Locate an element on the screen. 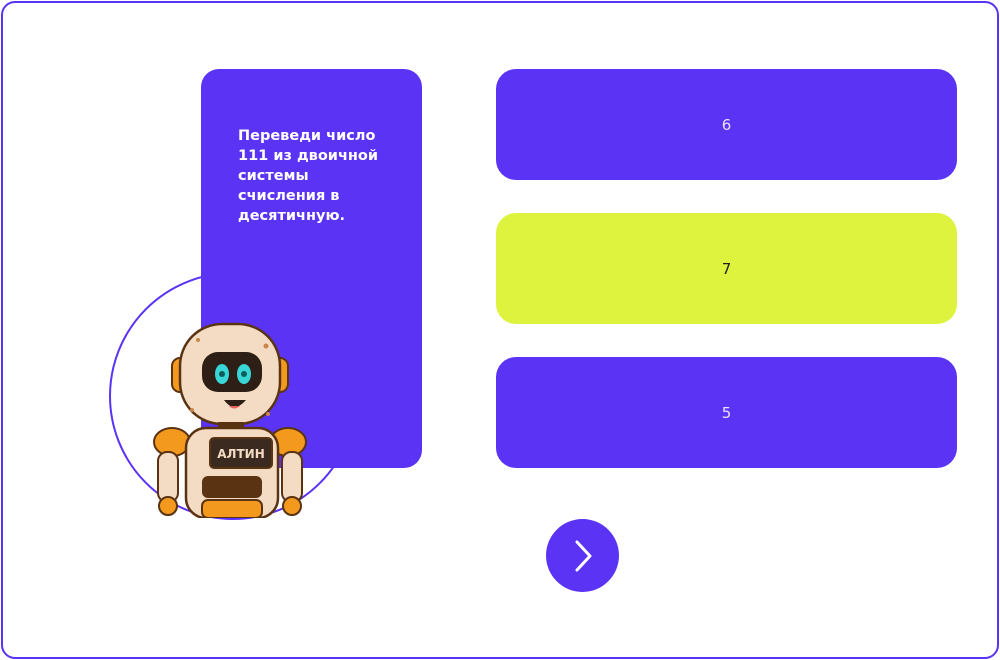 The image size is (1000, 660). answer-label: 5 is located at coordinates (726, 412).